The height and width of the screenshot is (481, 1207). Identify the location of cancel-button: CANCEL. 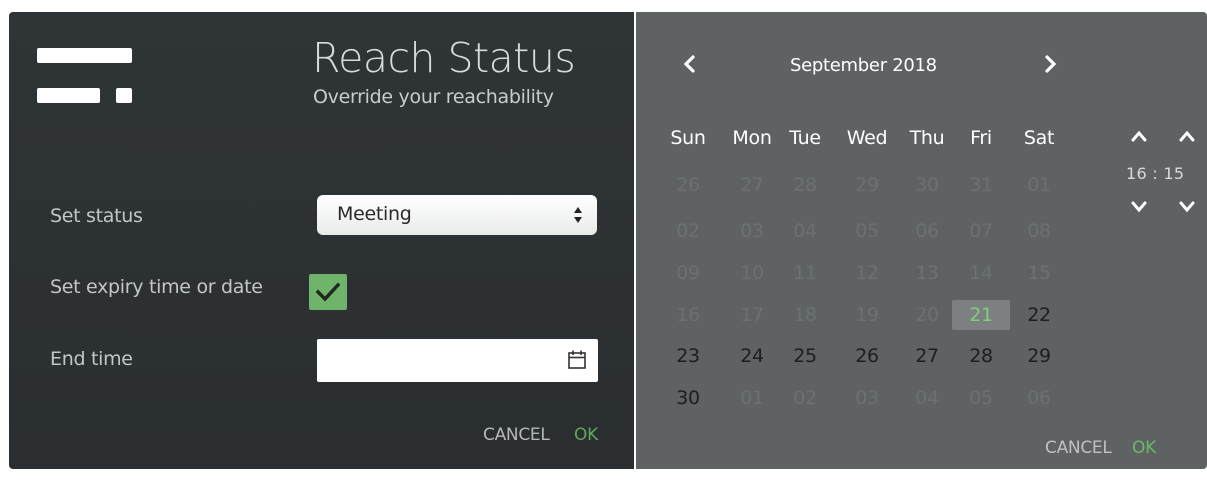
(516, 435).